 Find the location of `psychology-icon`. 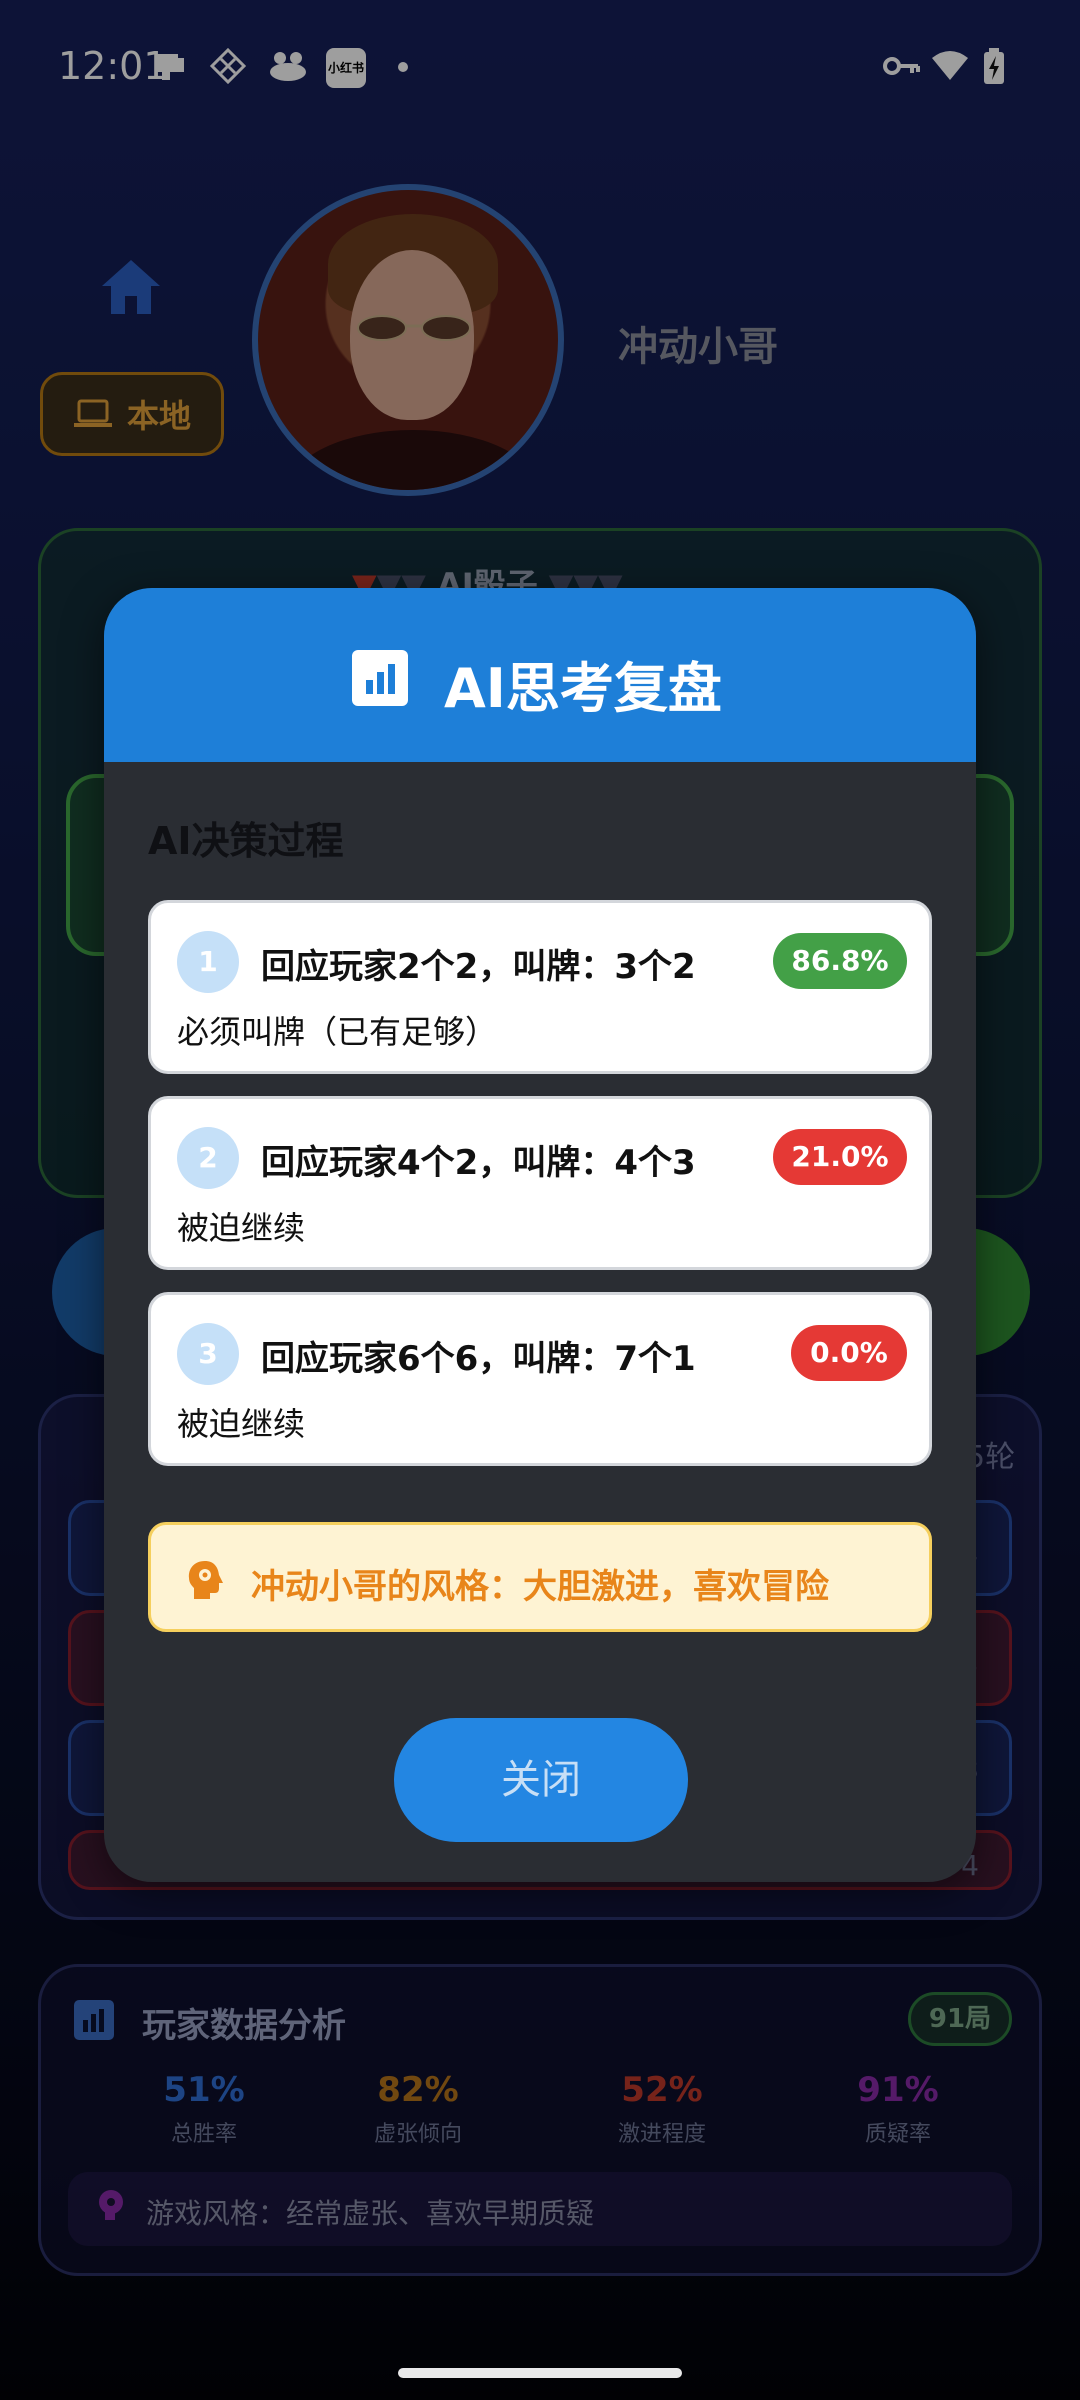

psychology-icon is located at coordinates (205, 1580).